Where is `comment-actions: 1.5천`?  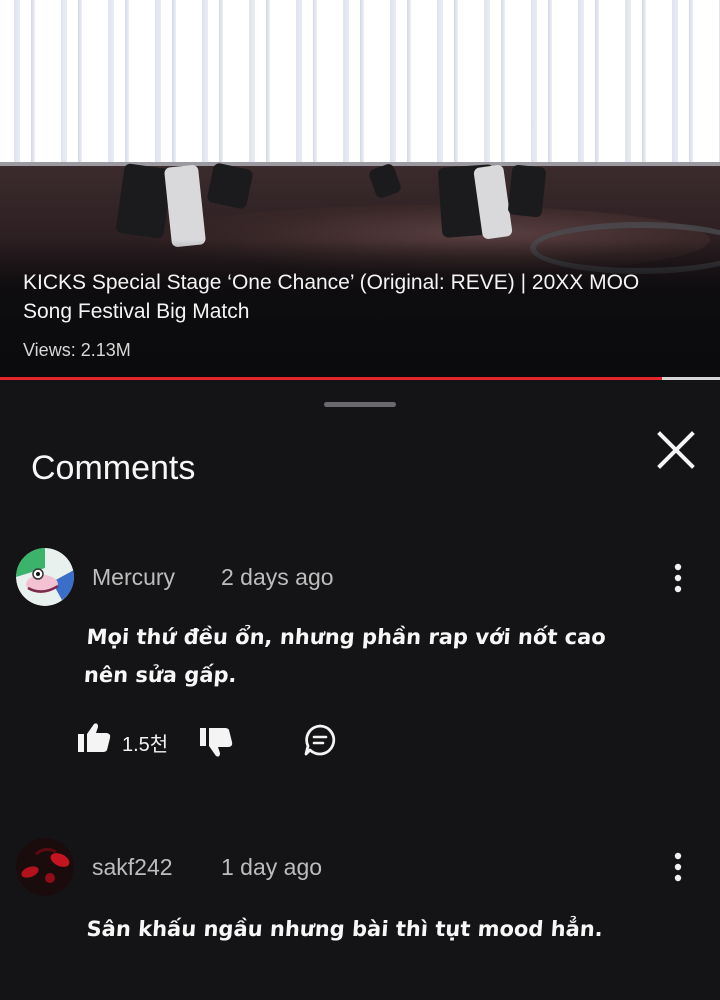
comment-actions: 1.5천 is located at coordinates (216, 740).